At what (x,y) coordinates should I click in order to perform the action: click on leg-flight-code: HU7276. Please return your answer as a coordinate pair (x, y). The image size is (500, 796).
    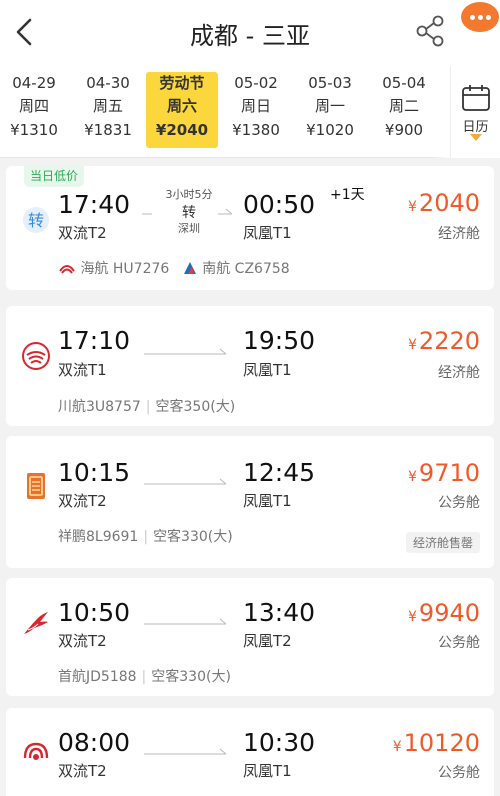
    Looking at the image, I should click on (141, 269).